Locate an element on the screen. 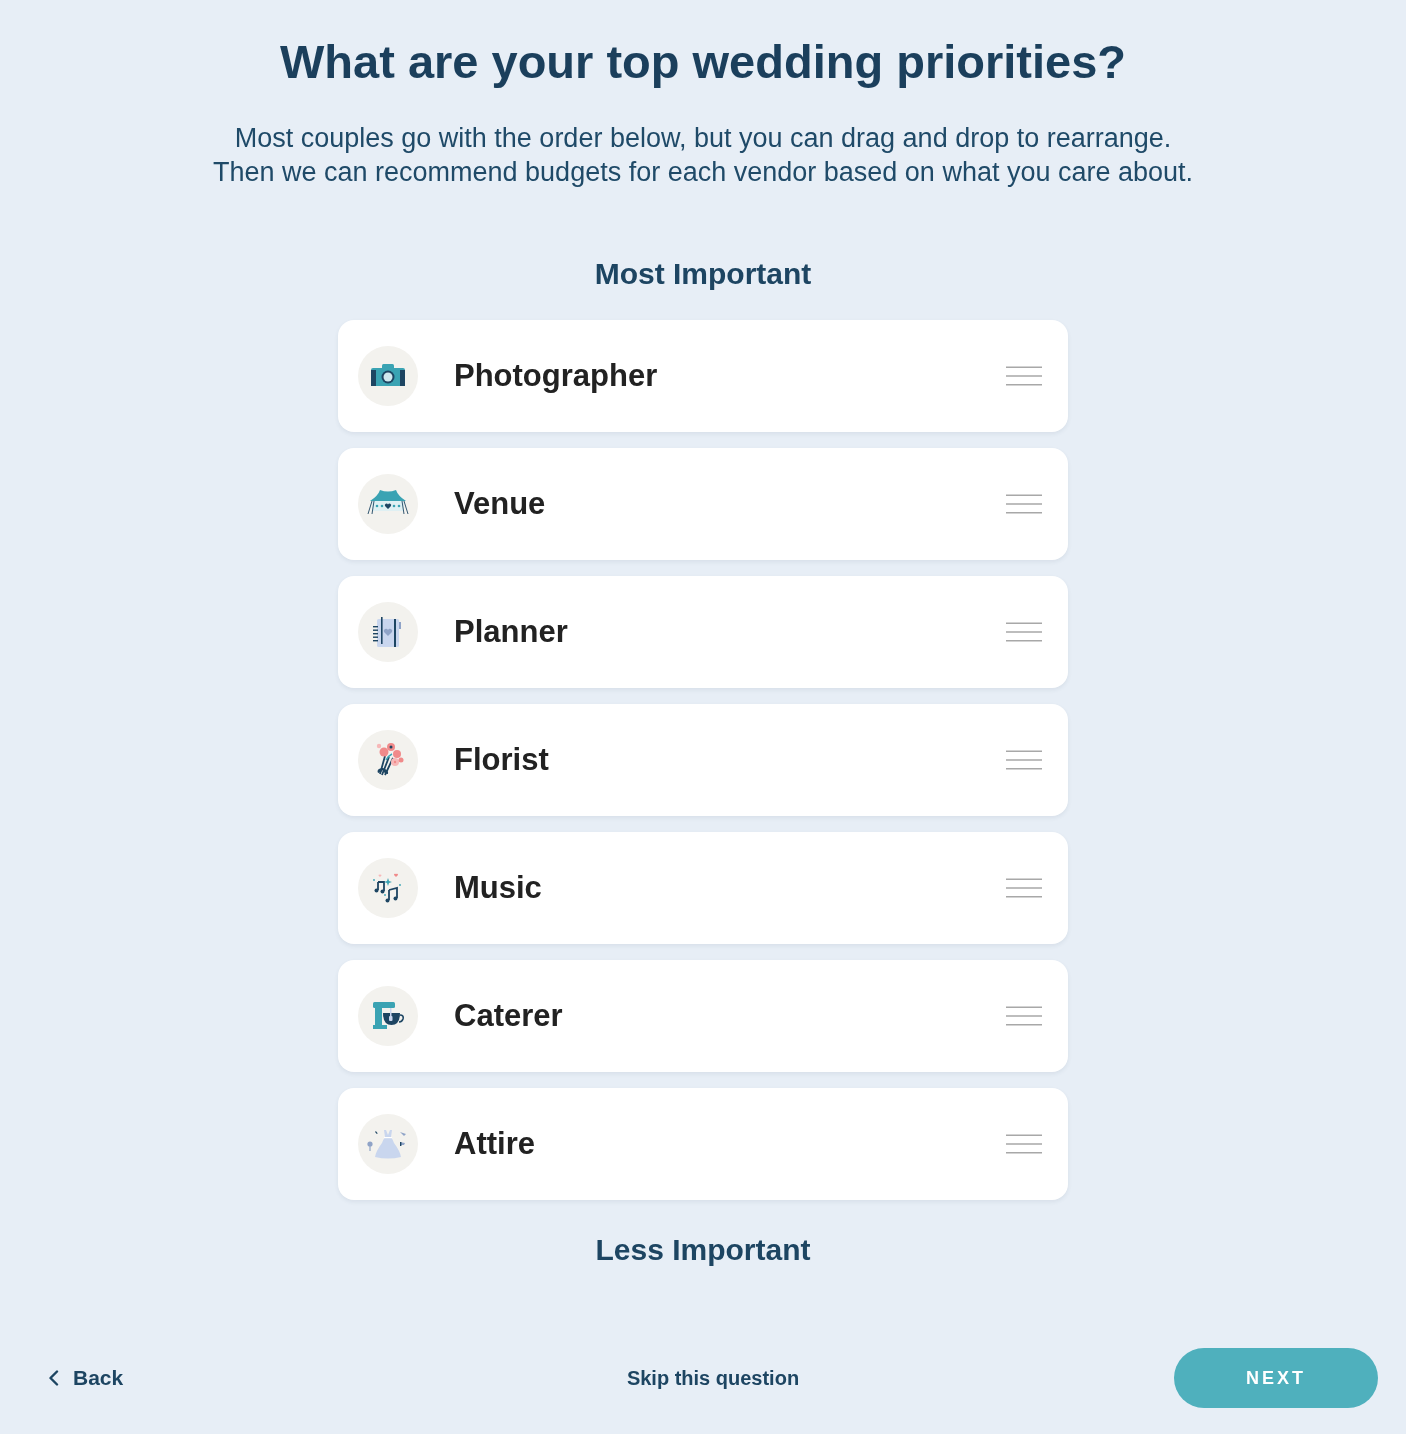  vendor-card: Photographer is located at coordinates (703, 376).